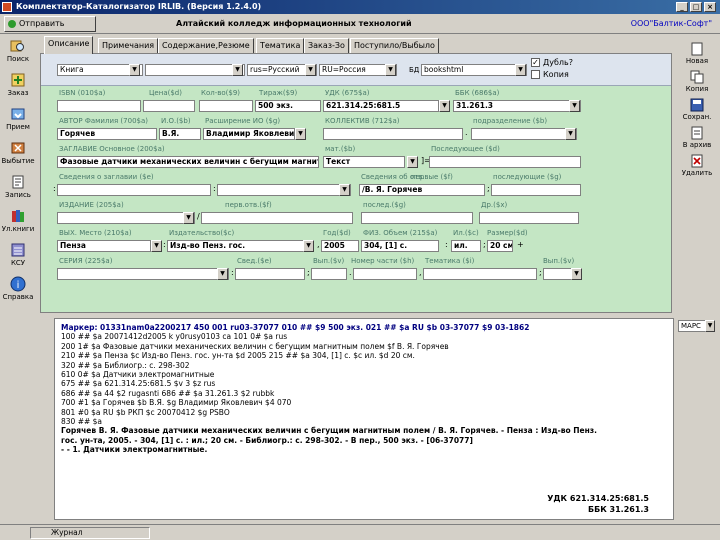 The image size is (720, 540). What do you see at coordinates (556, 74) in the screenshot?
I see `copy-label: Копия` at bounding box center [556, 74].